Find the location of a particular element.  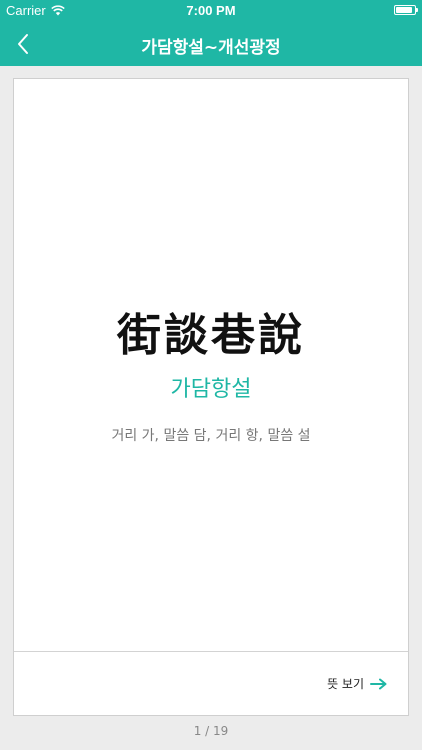

status-time: 7:00 PM is located at coordinates (211, 10).